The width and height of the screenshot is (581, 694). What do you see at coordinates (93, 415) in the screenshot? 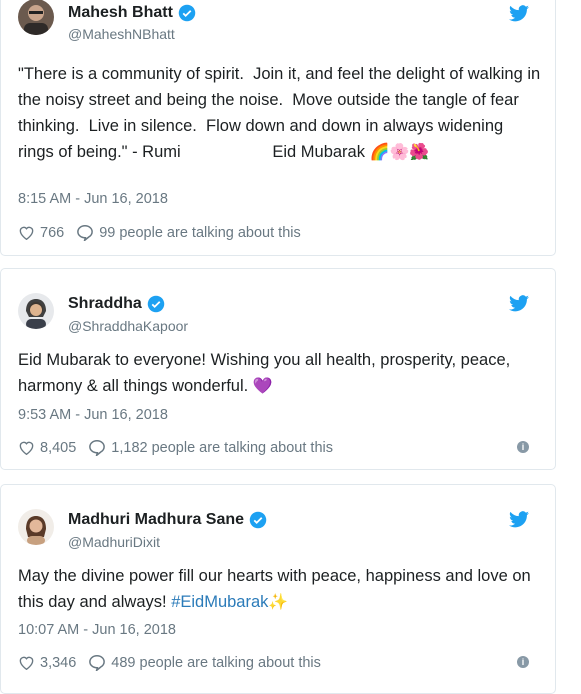
I see `tweet-timestamp: 9:53 AM - Jun 16, 2018` at bounding box center [93, 415].